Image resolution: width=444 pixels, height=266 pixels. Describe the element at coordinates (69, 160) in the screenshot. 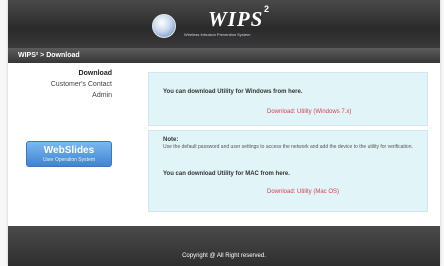

I see `webslides-subtitle: User Operation System` at that location.